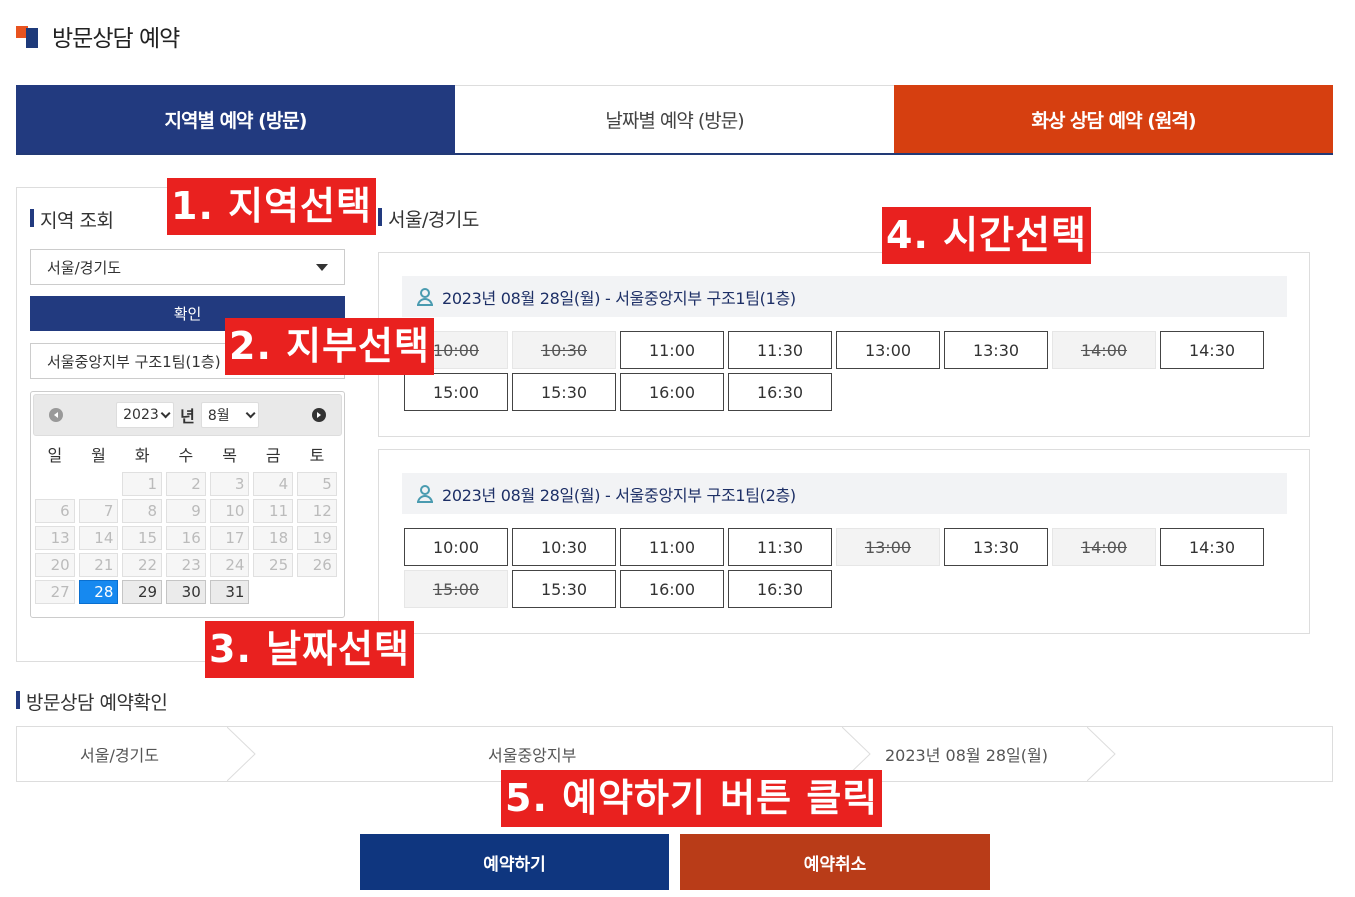  What do you see at coordinates (142, 592) in the screenshot?
I see `calendar-day: 29` at bounding box center [142, 592].